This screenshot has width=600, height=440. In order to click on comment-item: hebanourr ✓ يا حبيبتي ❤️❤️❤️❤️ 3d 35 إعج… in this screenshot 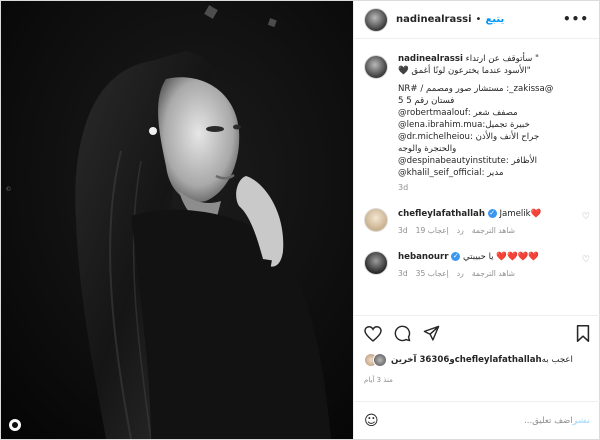, I will do `click(477, 265)`.